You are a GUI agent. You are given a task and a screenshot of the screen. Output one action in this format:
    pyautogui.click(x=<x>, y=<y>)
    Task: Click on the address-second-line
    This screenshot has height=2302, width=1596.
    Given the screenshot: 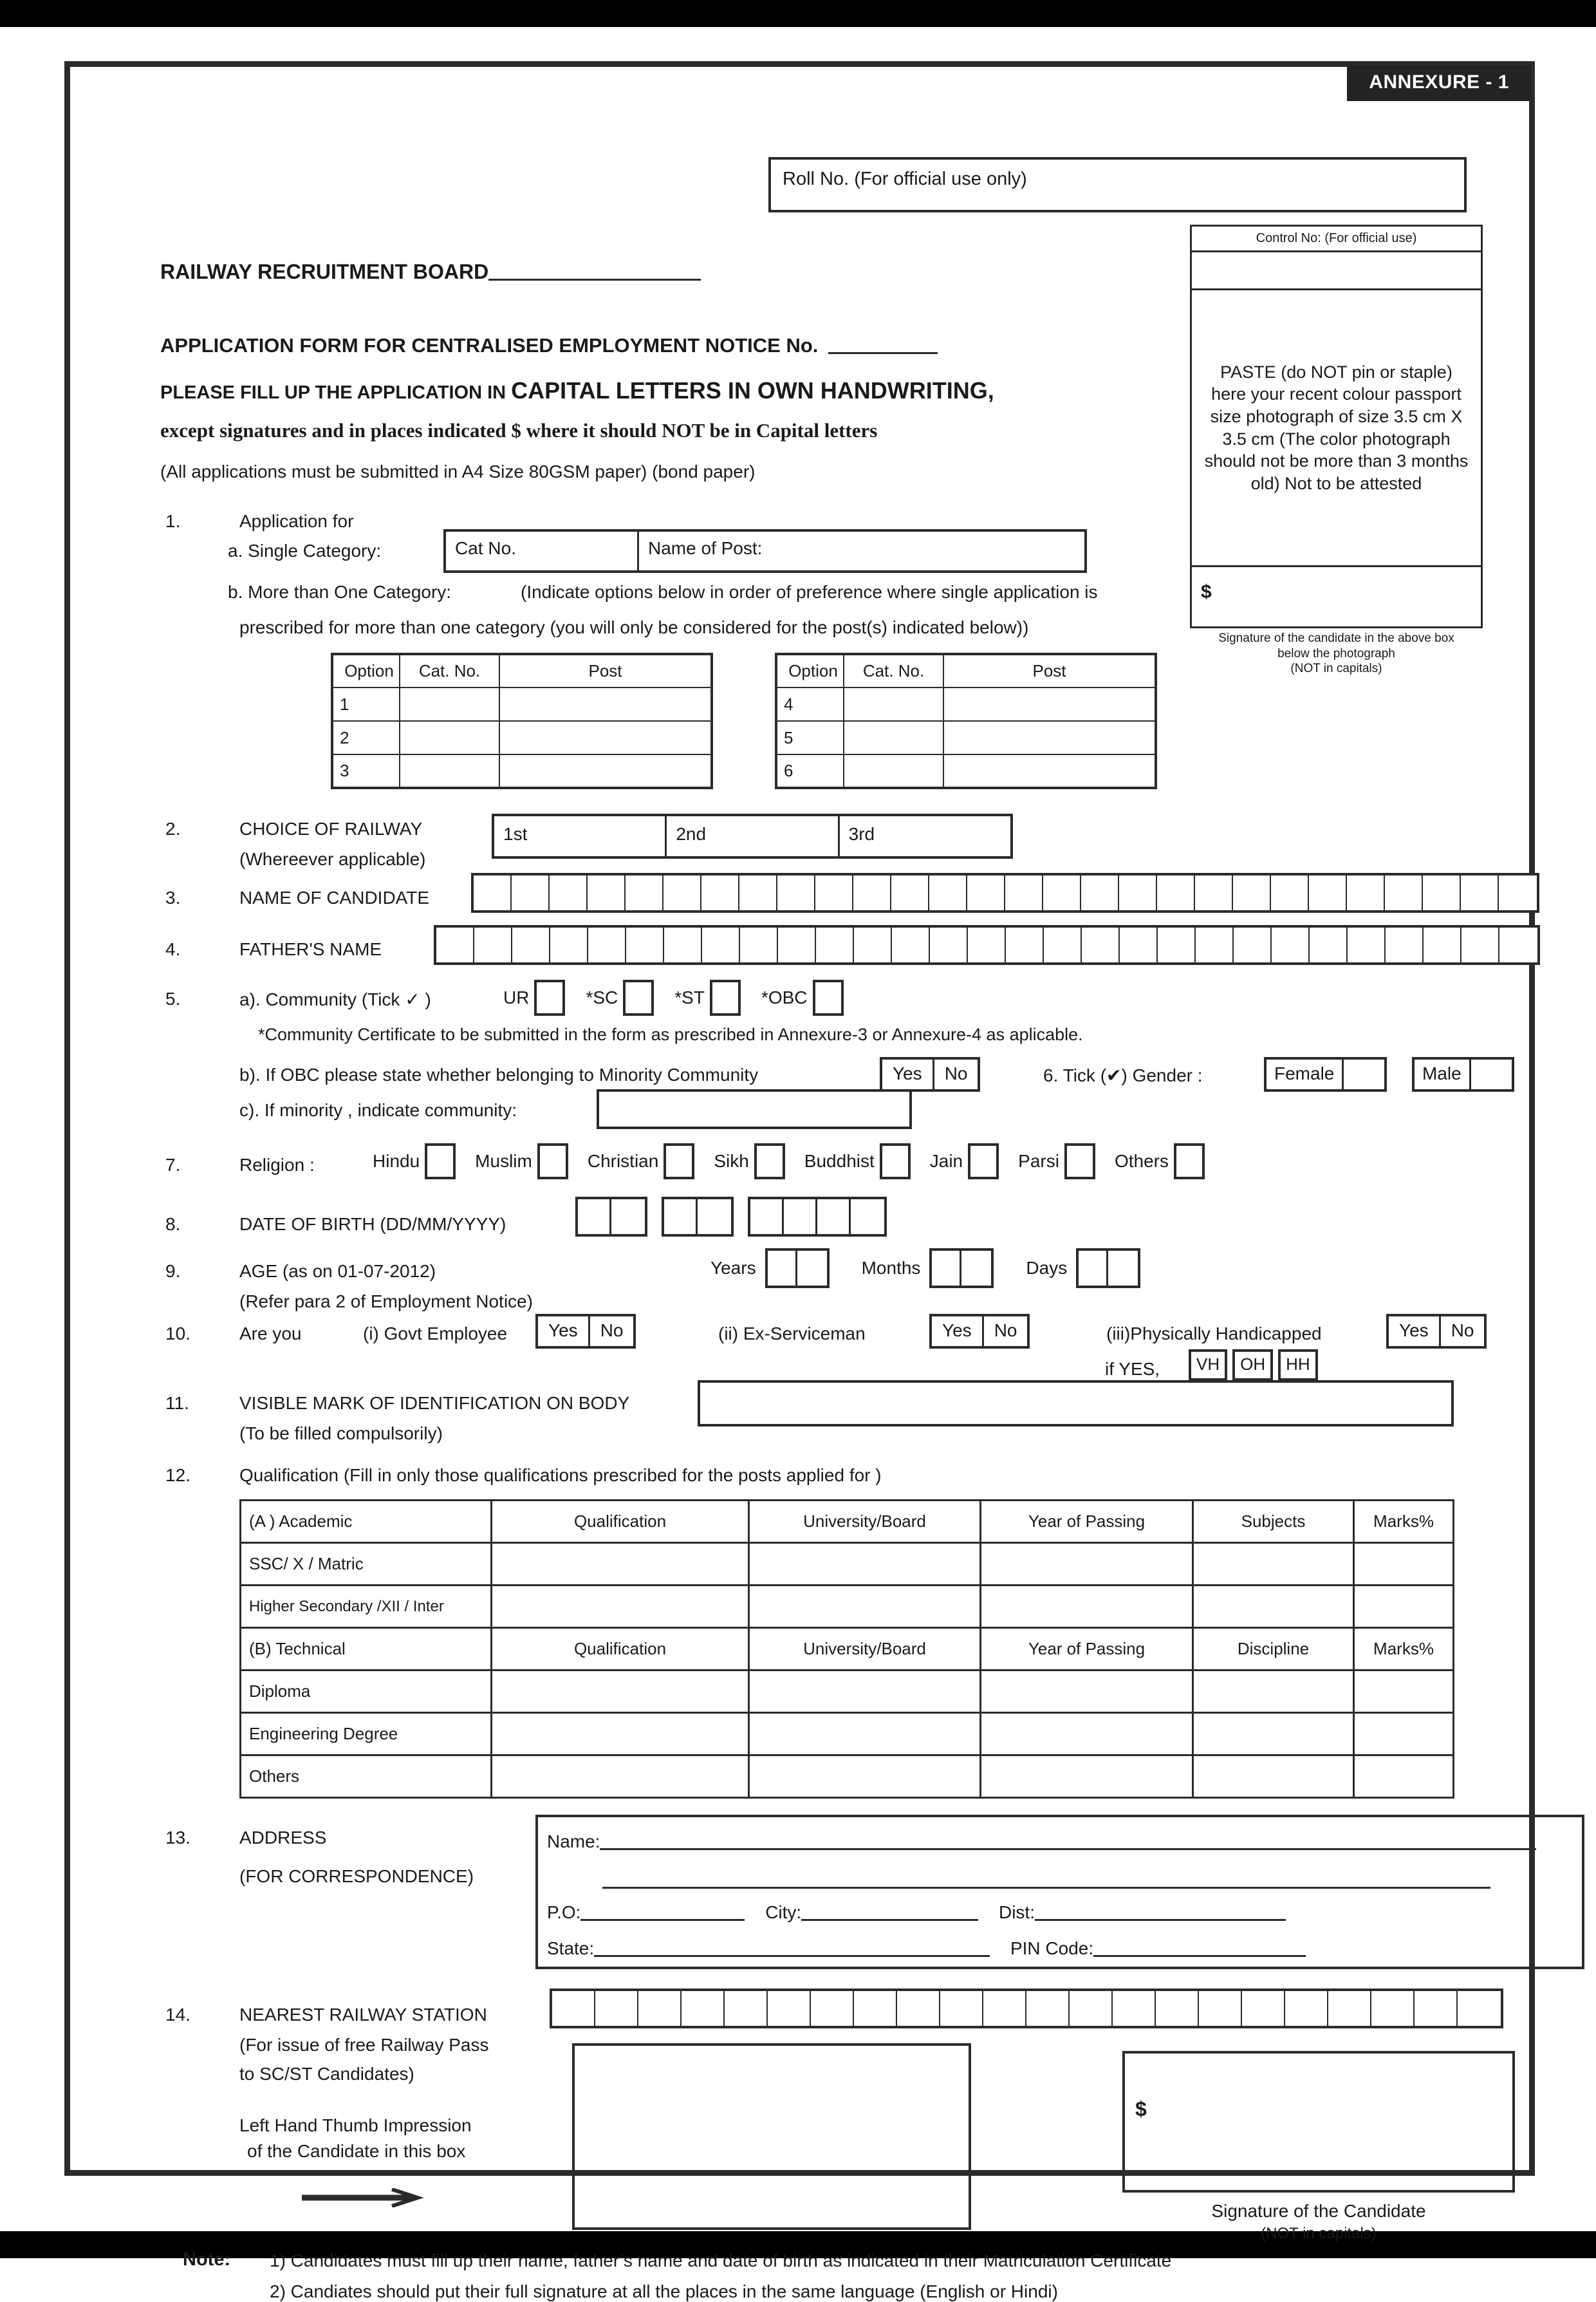 What is the action you would take?
    pyautogui.click(x=1046, y=1880)
    